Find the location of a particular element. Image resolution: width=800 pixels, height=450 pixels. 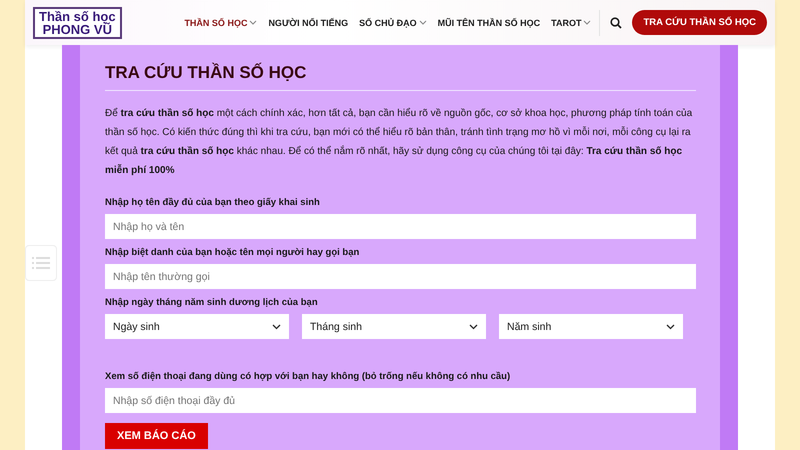

nav-item: MŨI TÊN THẦN SỐ HỌC is located at coordinates (489, 23).